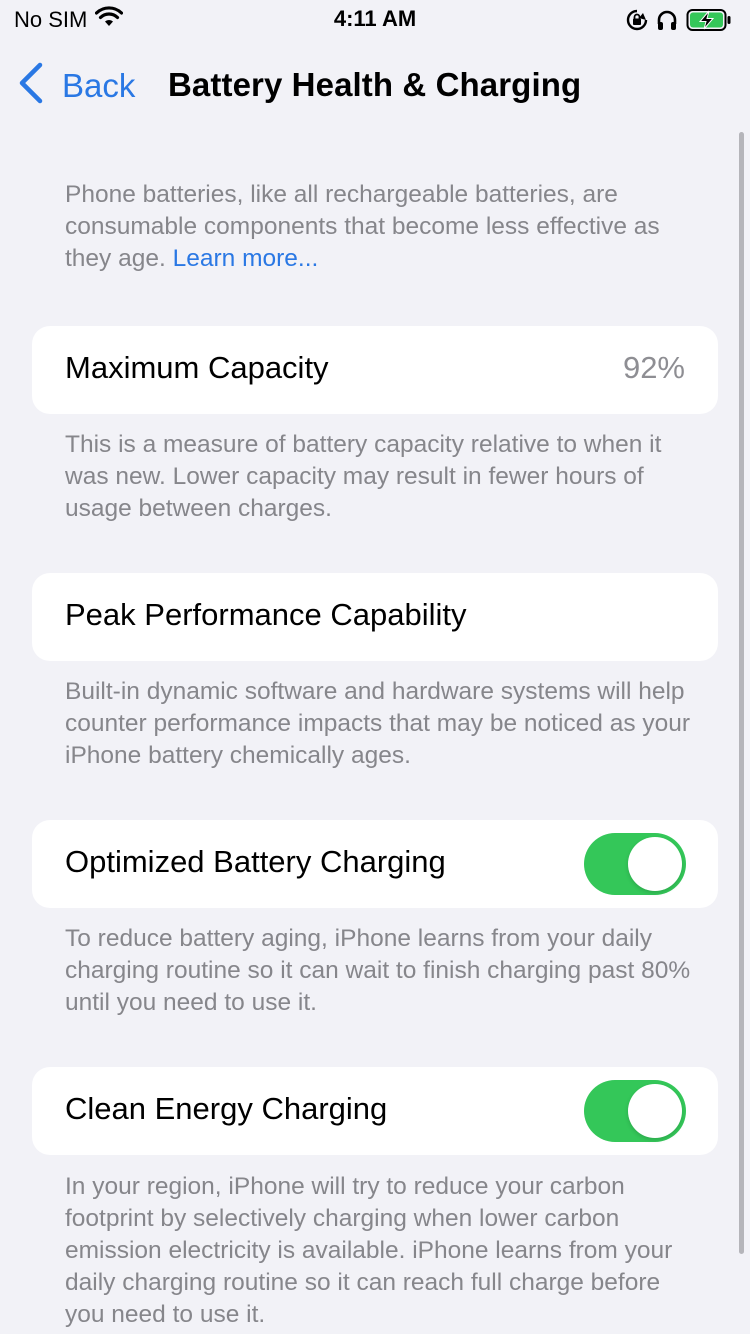 The width and height of the screenshot is (750, 1334). I want to click on peak-performance-label: Peak Performance Capability, so click(266, 614).